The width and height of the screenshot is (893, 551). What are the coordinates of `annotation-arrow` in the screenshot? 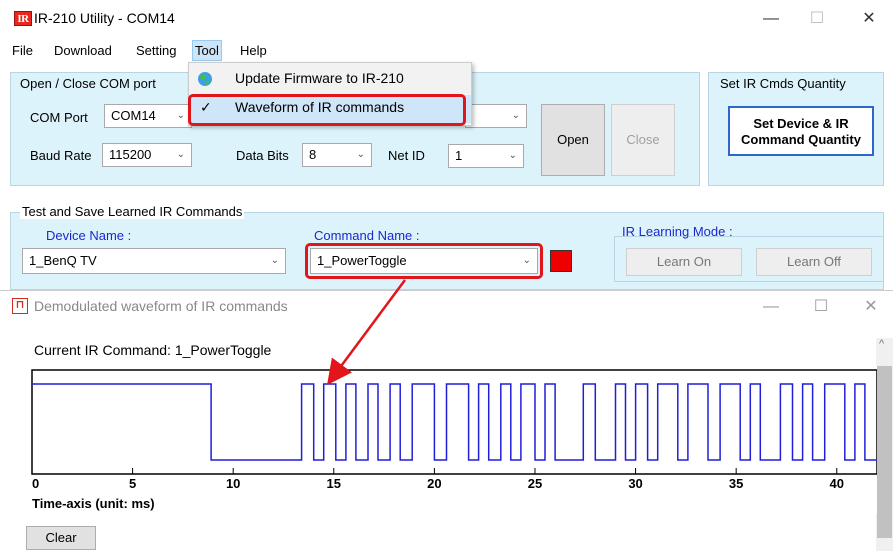 It's located at (367, 332).